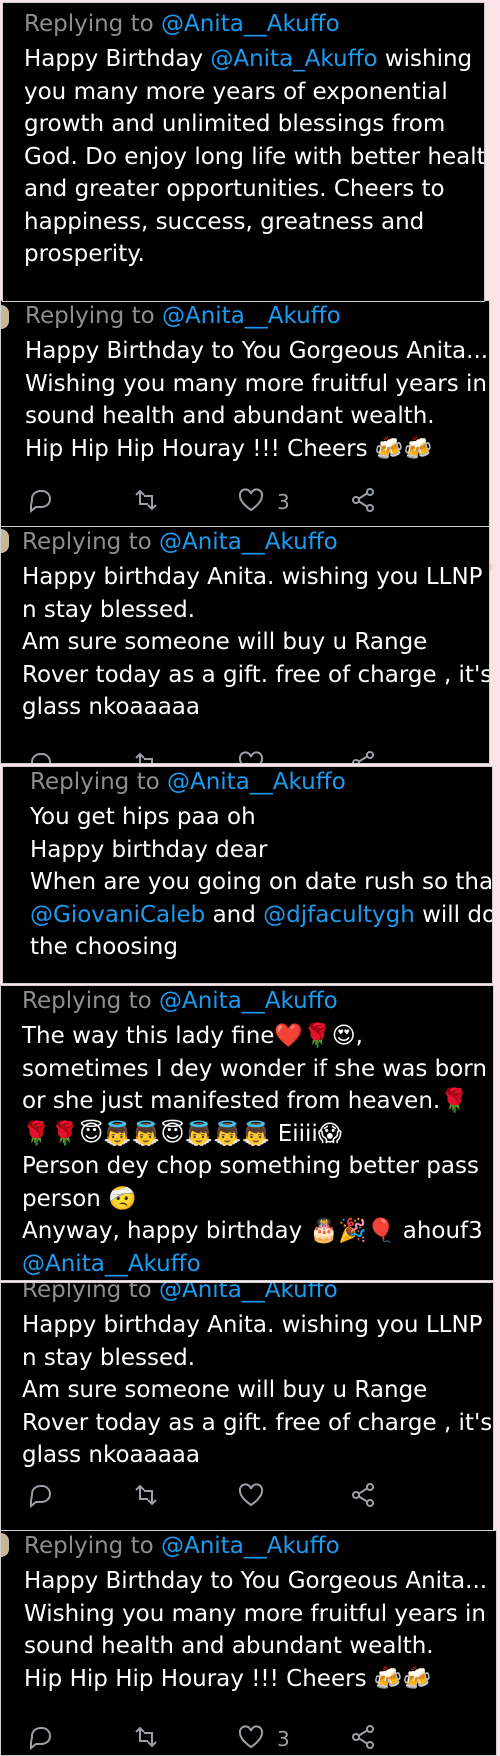  What do you see at coordinates (293, 59) in the screenshot?
I see `mention-link: @Anita_Akuffo` at bounding box center [293, 59].